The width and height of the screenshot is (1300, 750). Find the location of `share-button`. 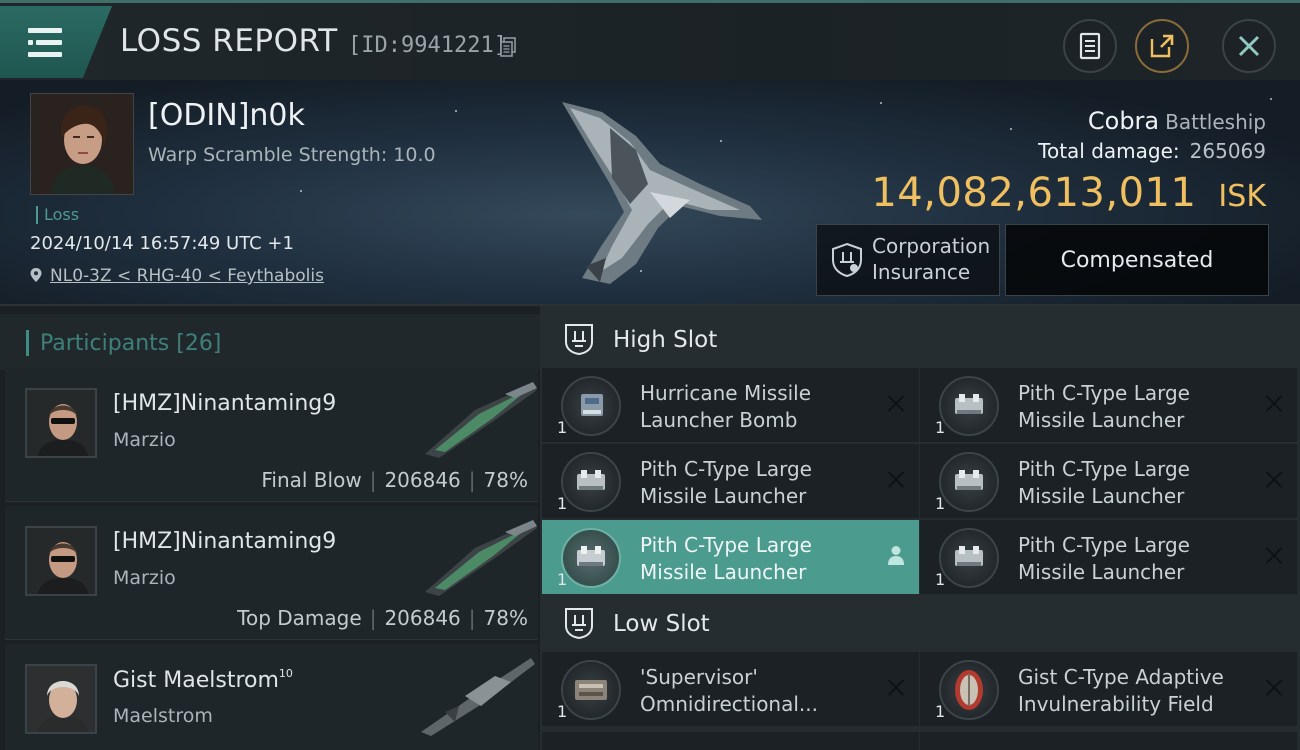

share-button is located at coordinates (1162, 46).